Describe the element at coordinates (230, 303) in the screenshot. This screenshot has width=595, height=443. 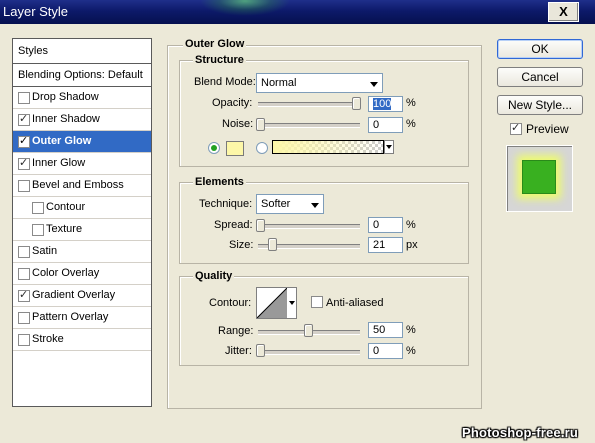
I see `contour-label: Contour:` at that location.